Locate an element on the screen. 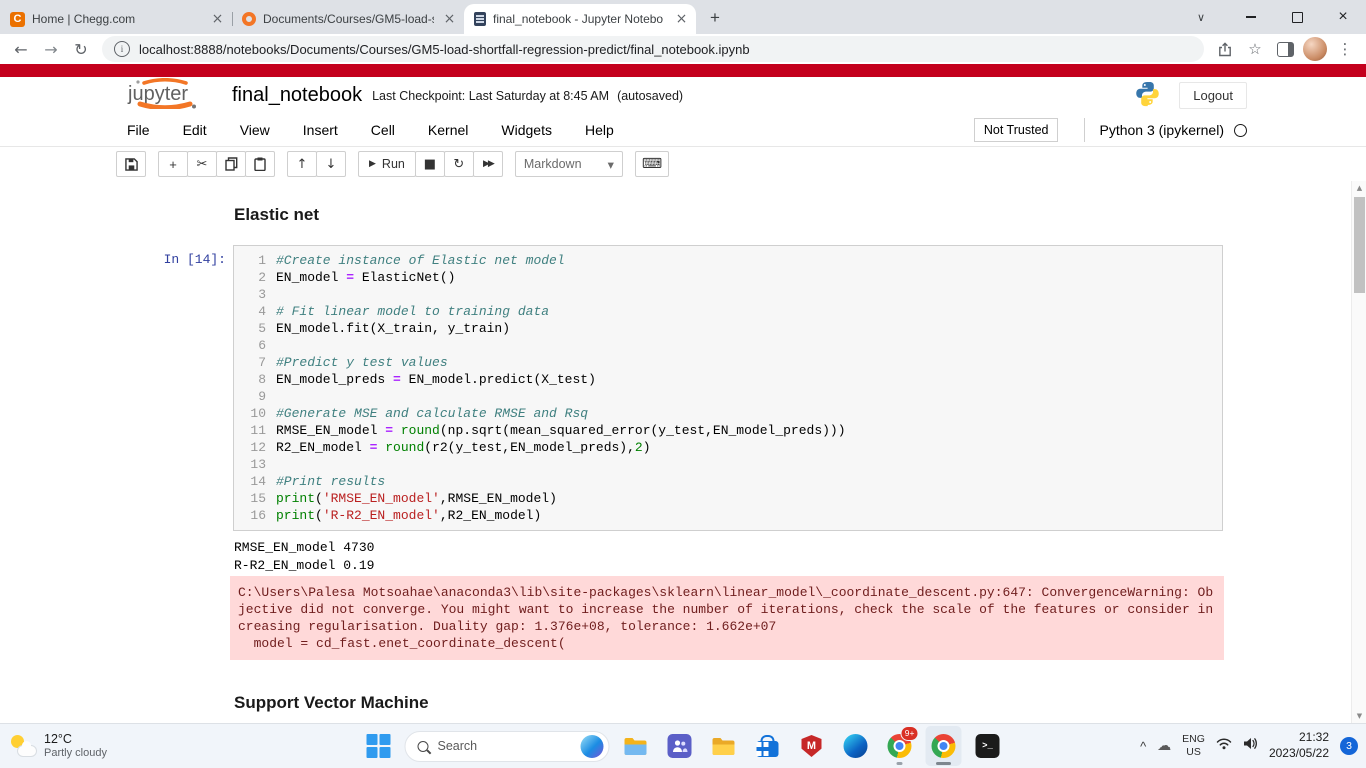  scrollbar-thumb is located at coordinates (1359, 245).